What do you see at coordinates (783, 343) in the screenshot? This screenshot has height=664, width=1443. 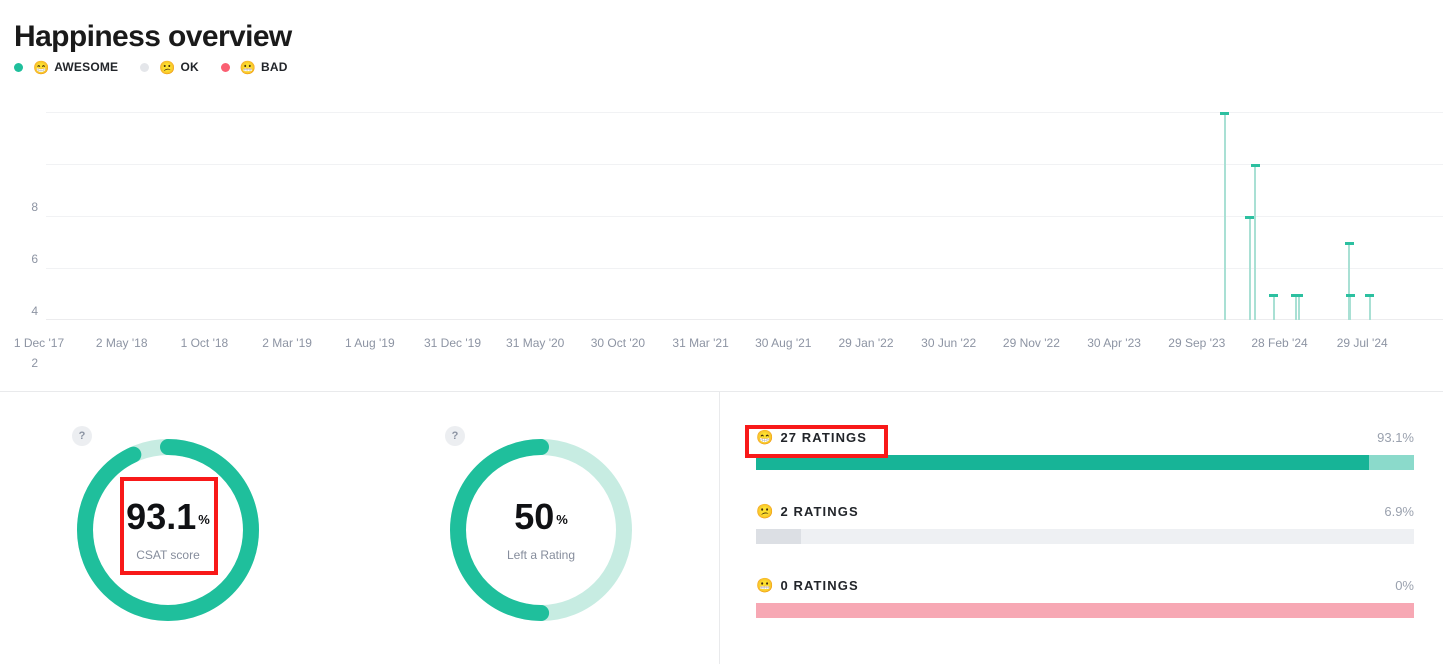 I see `chart-x-tick-label: 30 Aug '21` at bounding box center [783, 343].